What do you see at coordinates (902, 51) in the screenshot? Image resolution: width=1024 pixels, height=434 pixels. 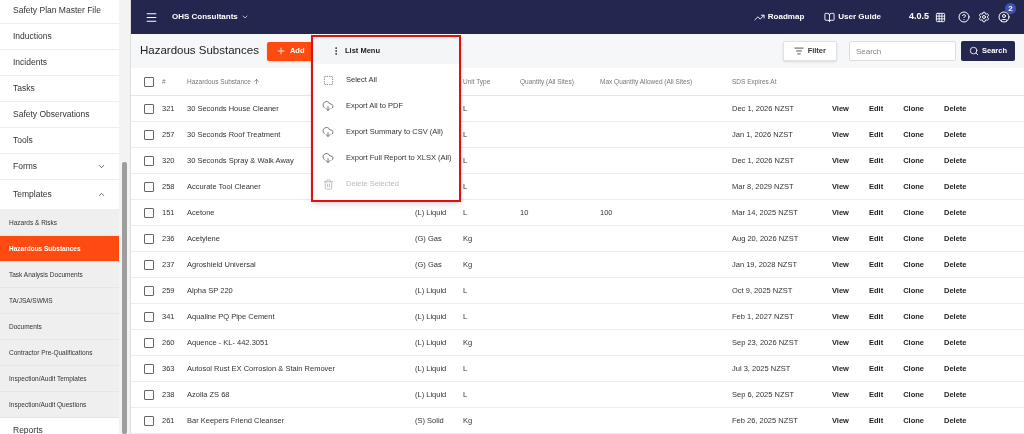 I see `search-field: Search` at bounding box center [902, 51].